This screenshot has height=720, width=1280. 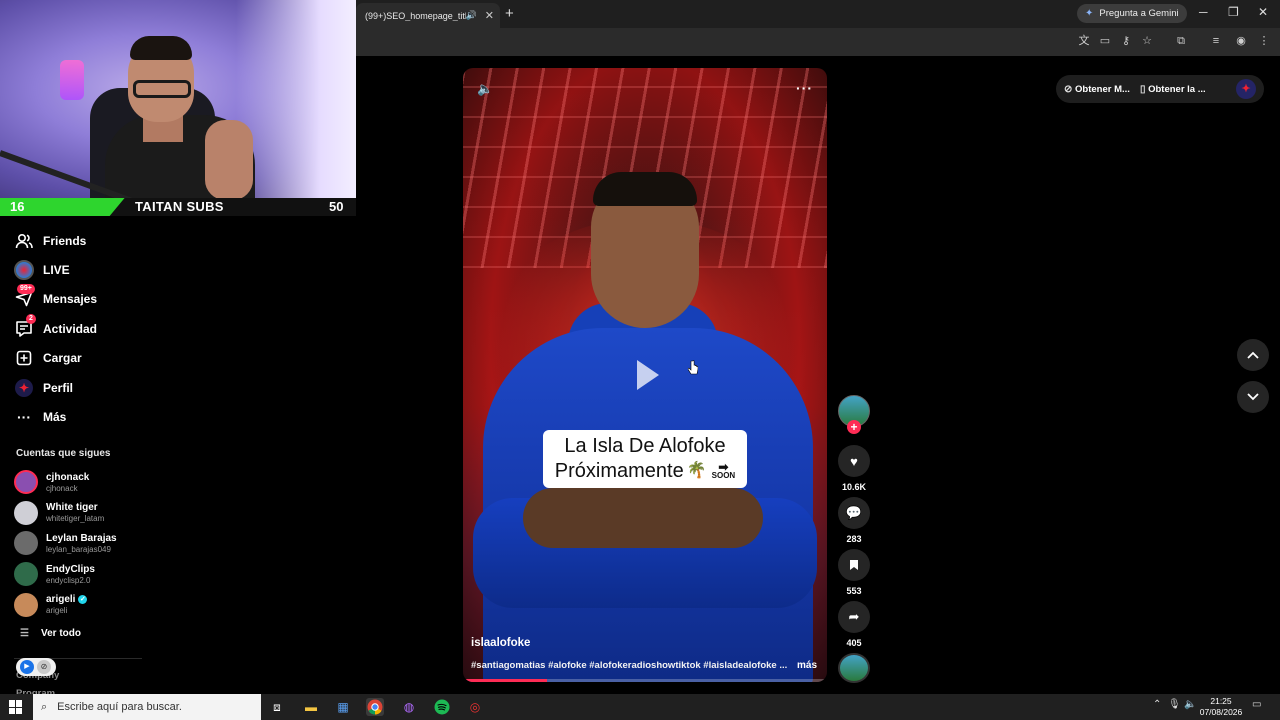 What do you see at coordinates (343, 707) in the screenshot?
I see `store-icon: ▦` at bounding box center [343, 707].